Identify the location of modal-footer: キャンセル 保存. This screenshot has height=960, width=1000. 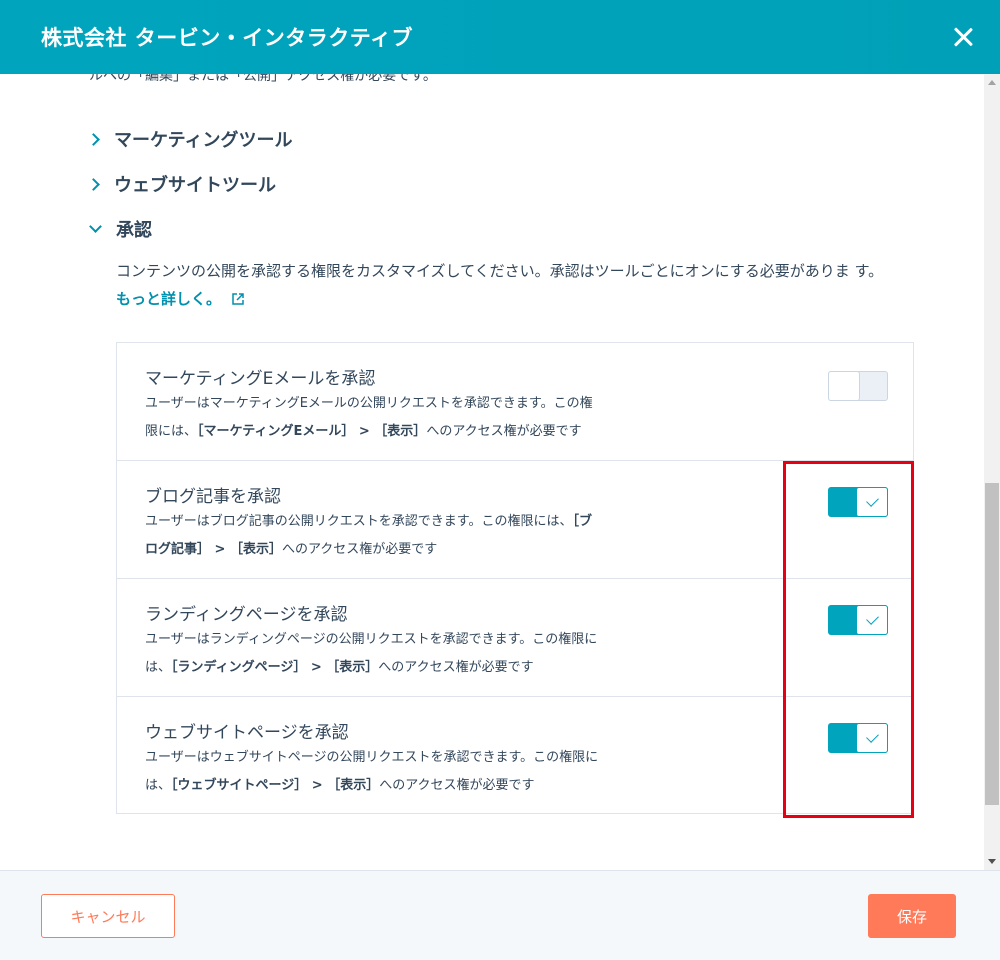
(500, 915).